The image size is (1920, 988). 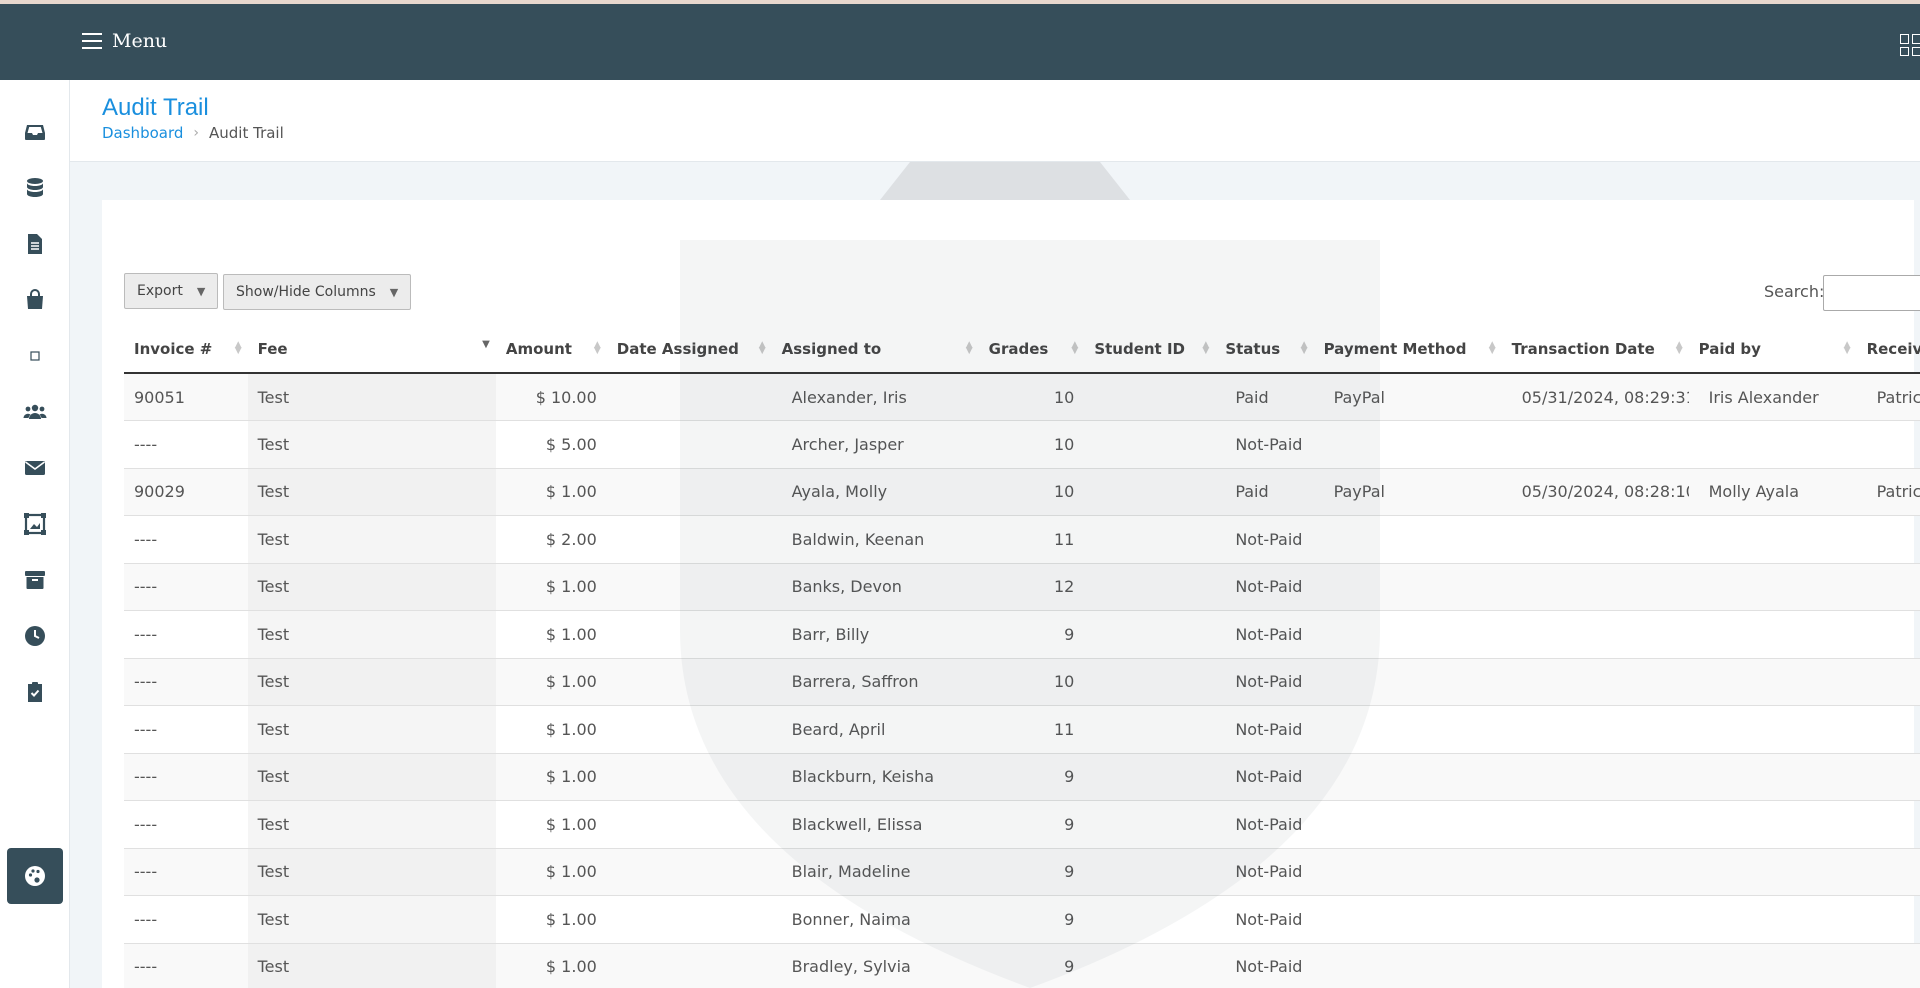 I want to click on archive-icon, so click(x=35, y=580).